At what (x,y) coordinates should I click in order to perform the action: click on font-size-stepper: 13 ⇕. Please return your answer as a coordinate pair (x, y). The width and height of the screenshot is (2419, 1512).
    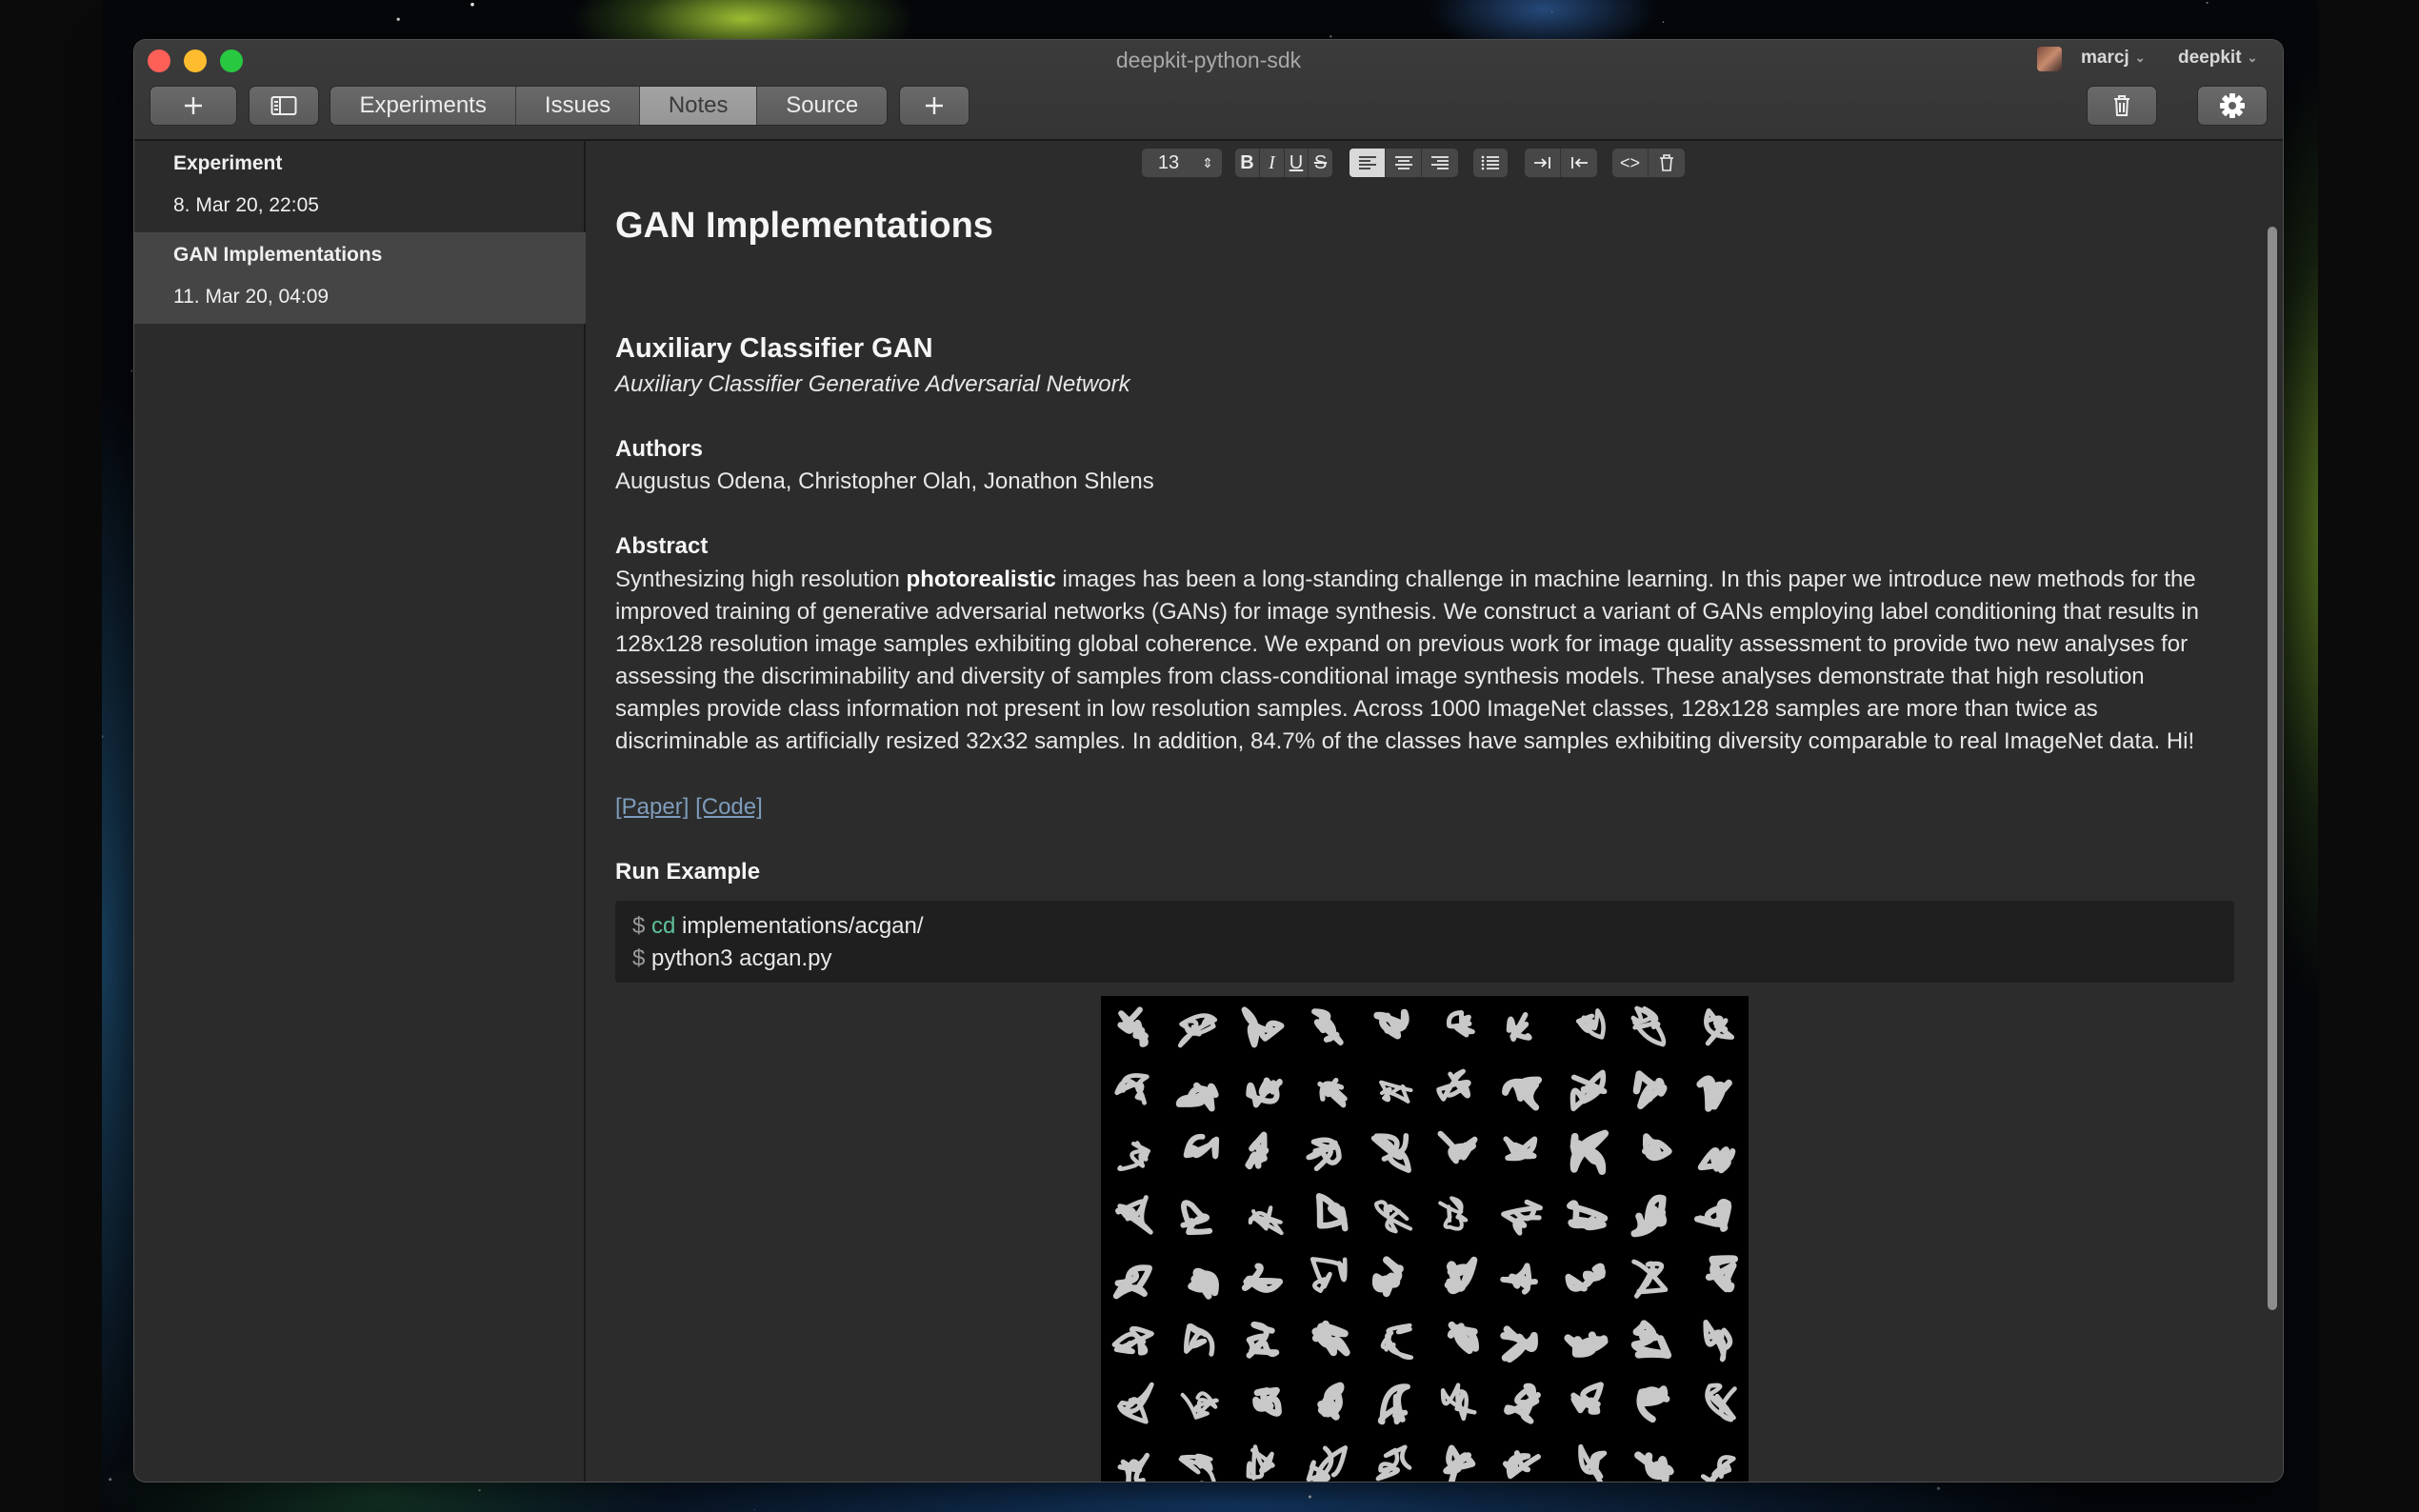
    Looking at the image, I should click on (1182, 163).